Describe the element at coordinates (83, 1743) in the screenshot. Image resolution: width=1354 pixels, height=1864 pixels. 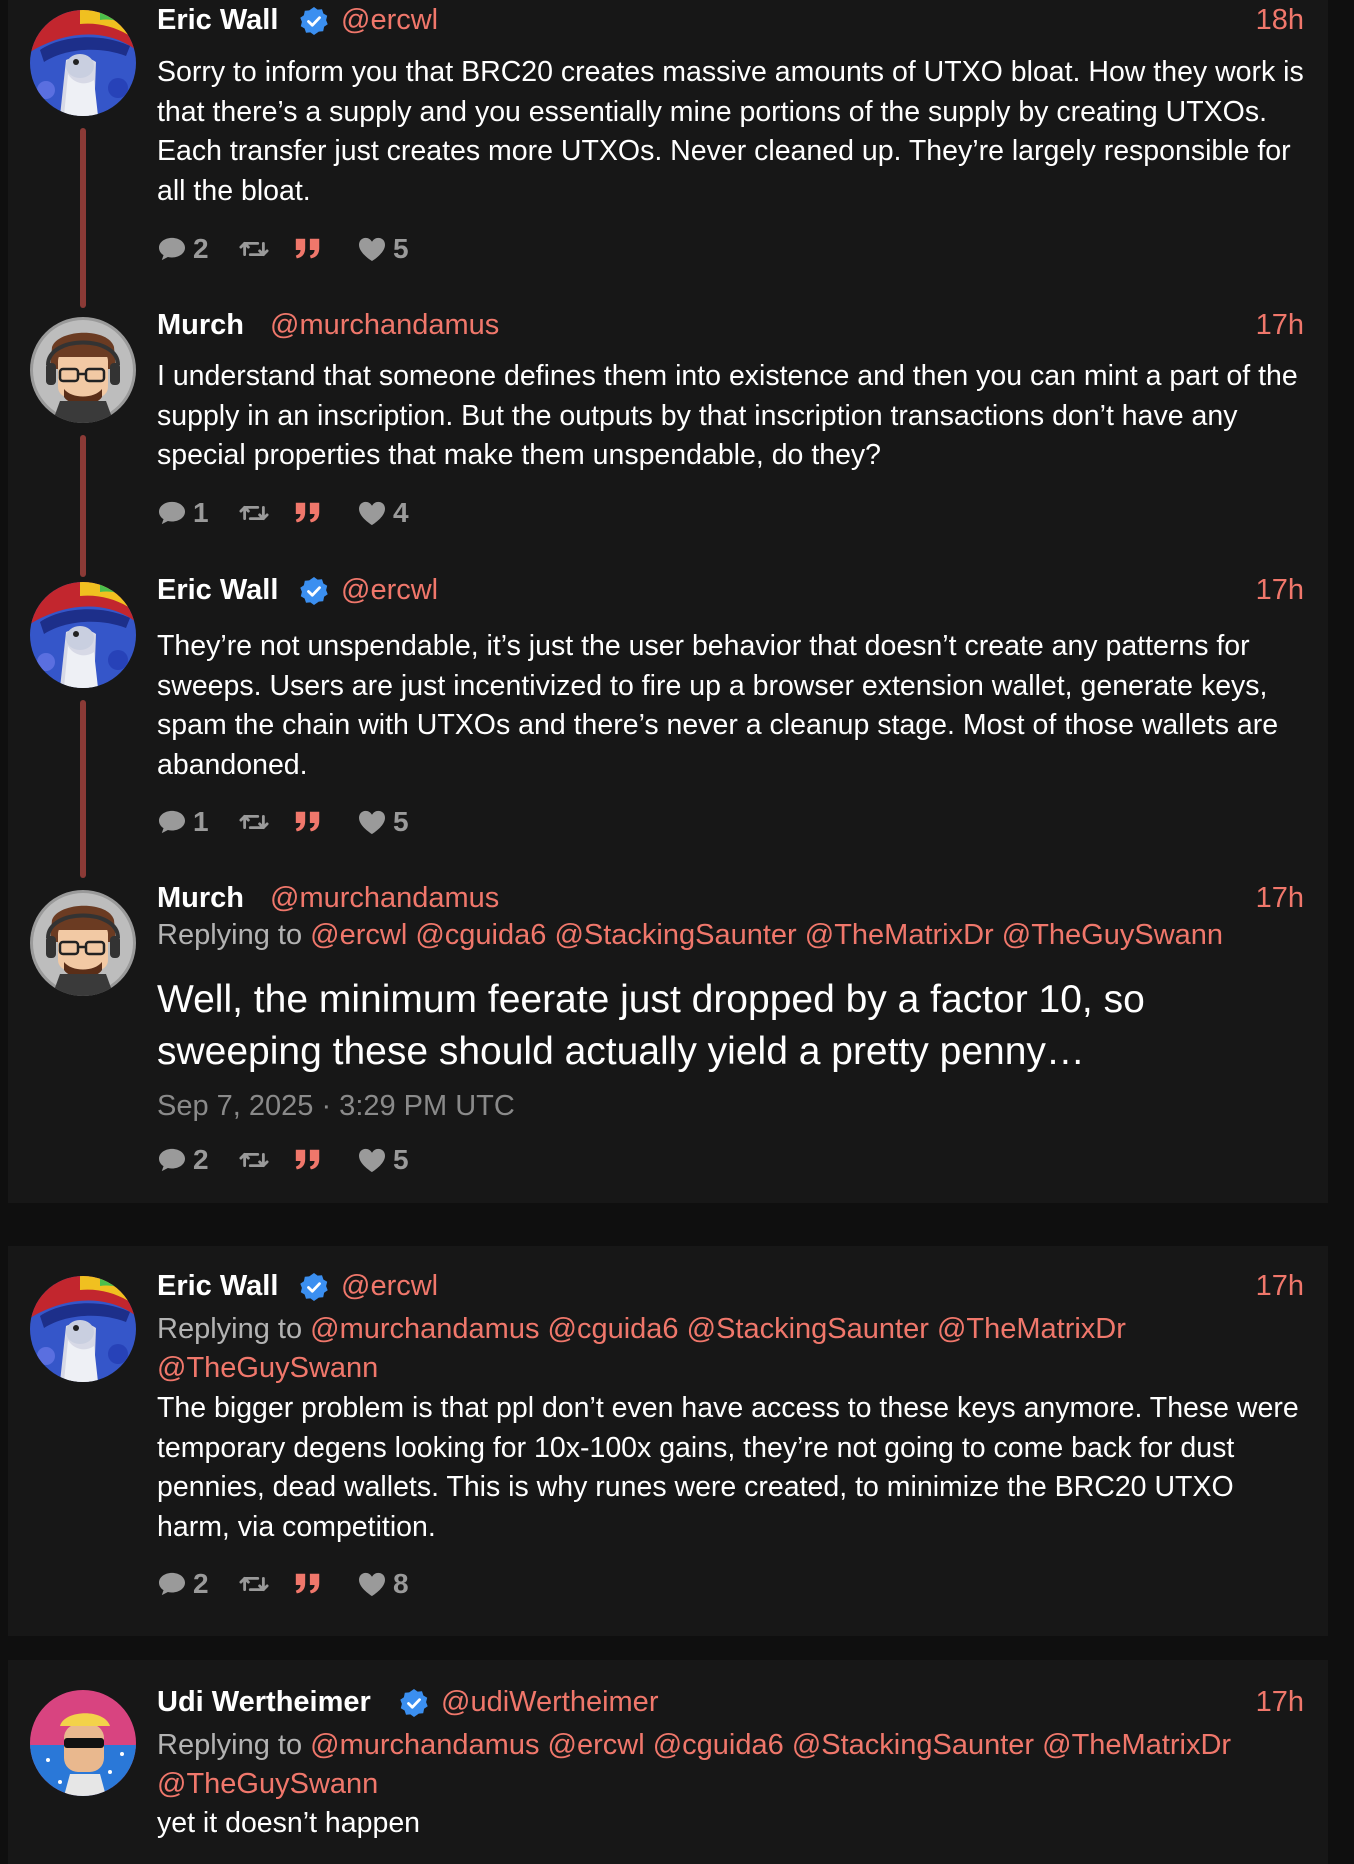
I see `avatar-udi-wertheimer` at that location.